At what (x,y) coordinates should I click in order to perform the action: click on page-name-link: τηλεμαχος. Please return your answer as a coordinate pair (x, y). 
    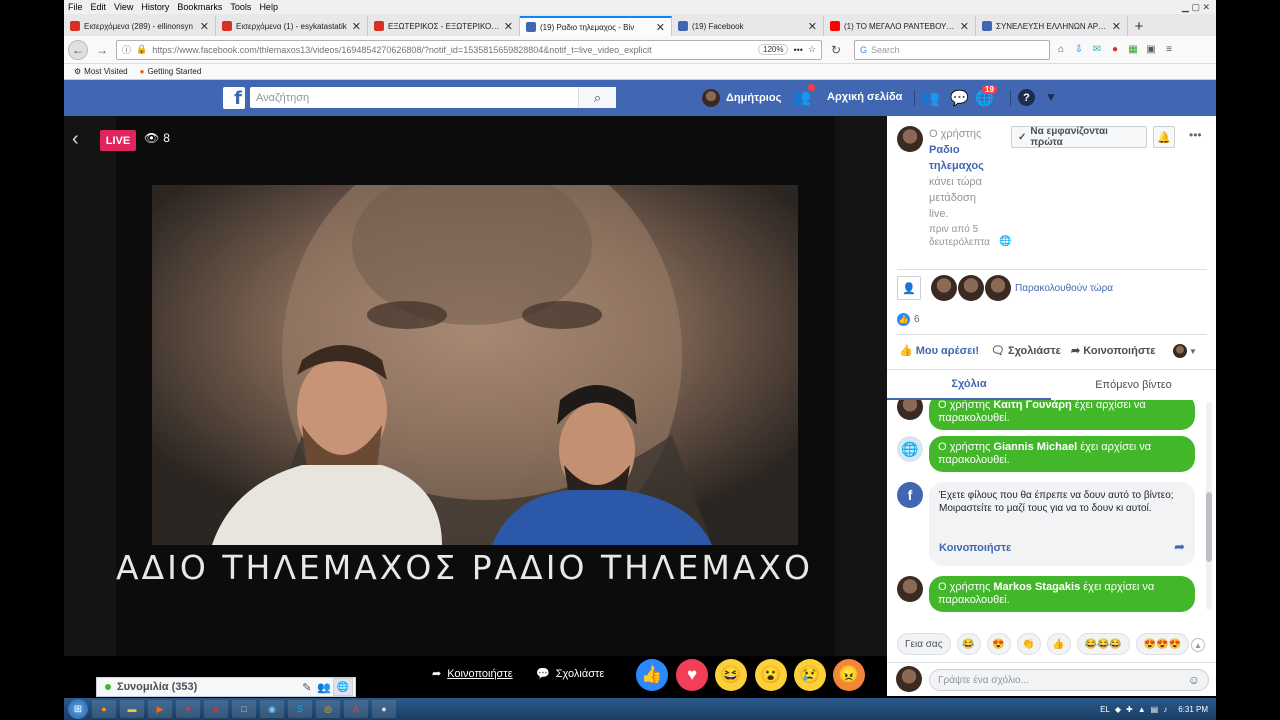
    Looking at the image, I should click on (965, 166).